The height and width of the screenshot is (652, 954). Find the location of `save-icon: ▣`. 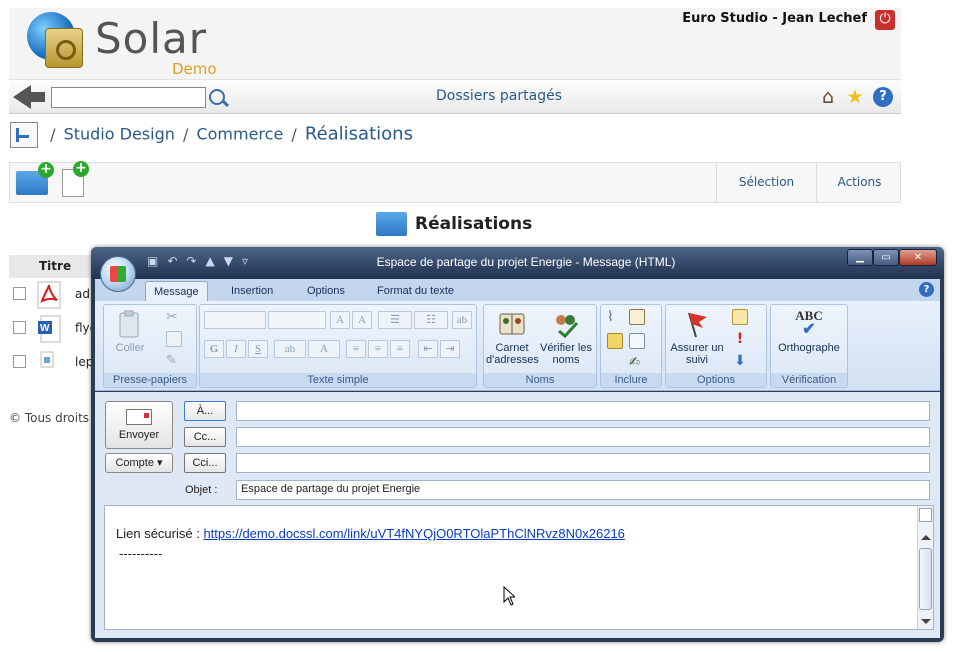

save-icon: ▣ is located at coordinates (157, 261).